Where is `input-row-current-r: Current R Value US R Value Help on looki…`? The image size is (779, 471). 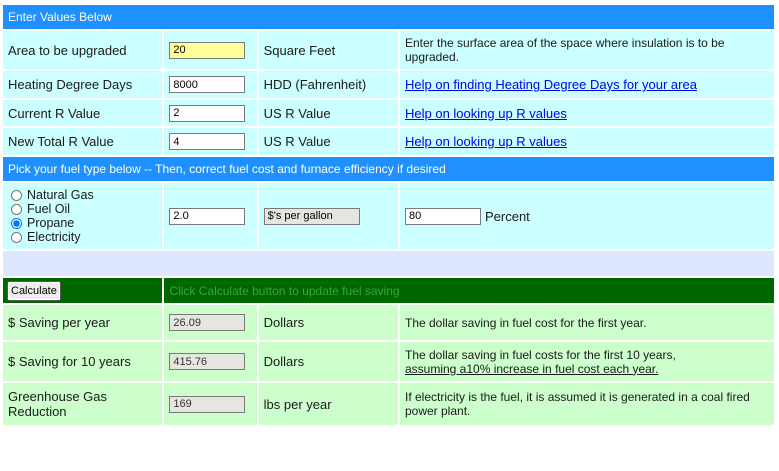 input-row-current-r: Current R Value US R Value Help on looki… is located at coordinates (388, 113).